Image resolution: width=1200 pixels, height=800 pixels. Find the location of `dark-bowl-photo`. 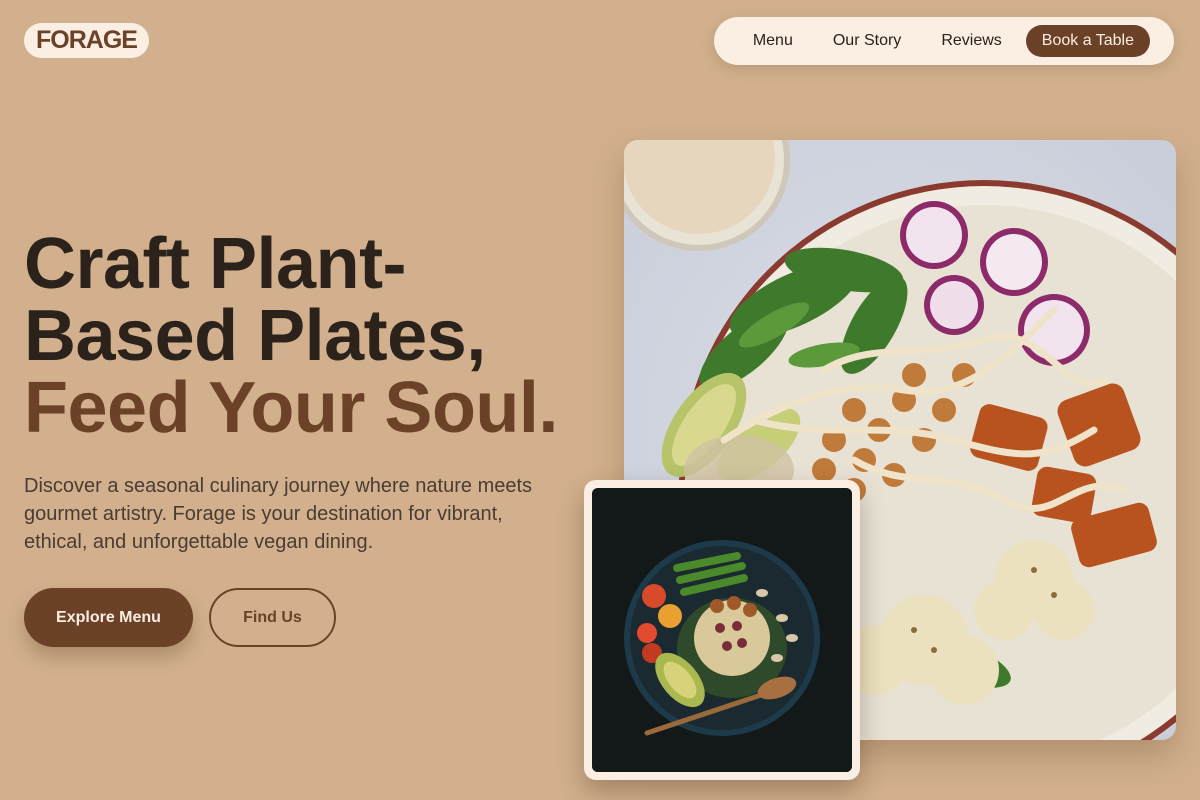

dark-bowl-photo is located at coordinates (722, 630).